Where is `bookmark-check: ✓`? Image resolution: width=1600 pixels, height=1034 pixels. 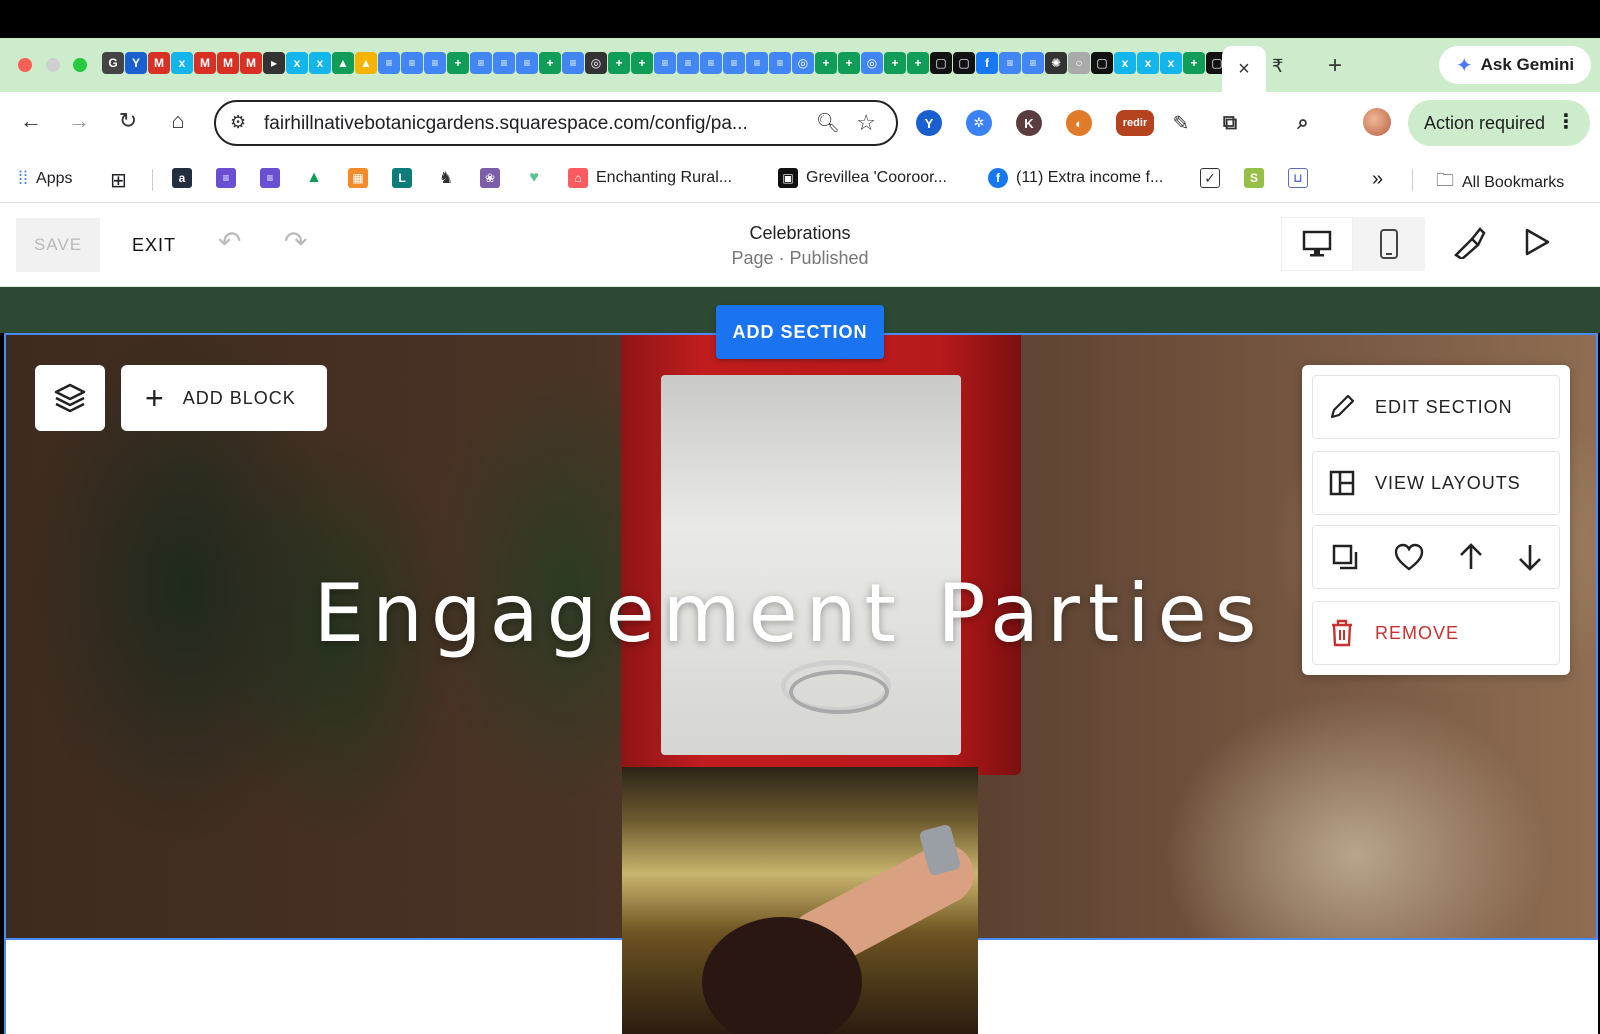 bookmark-check: ✓ is located at coordinates (1210, 178).